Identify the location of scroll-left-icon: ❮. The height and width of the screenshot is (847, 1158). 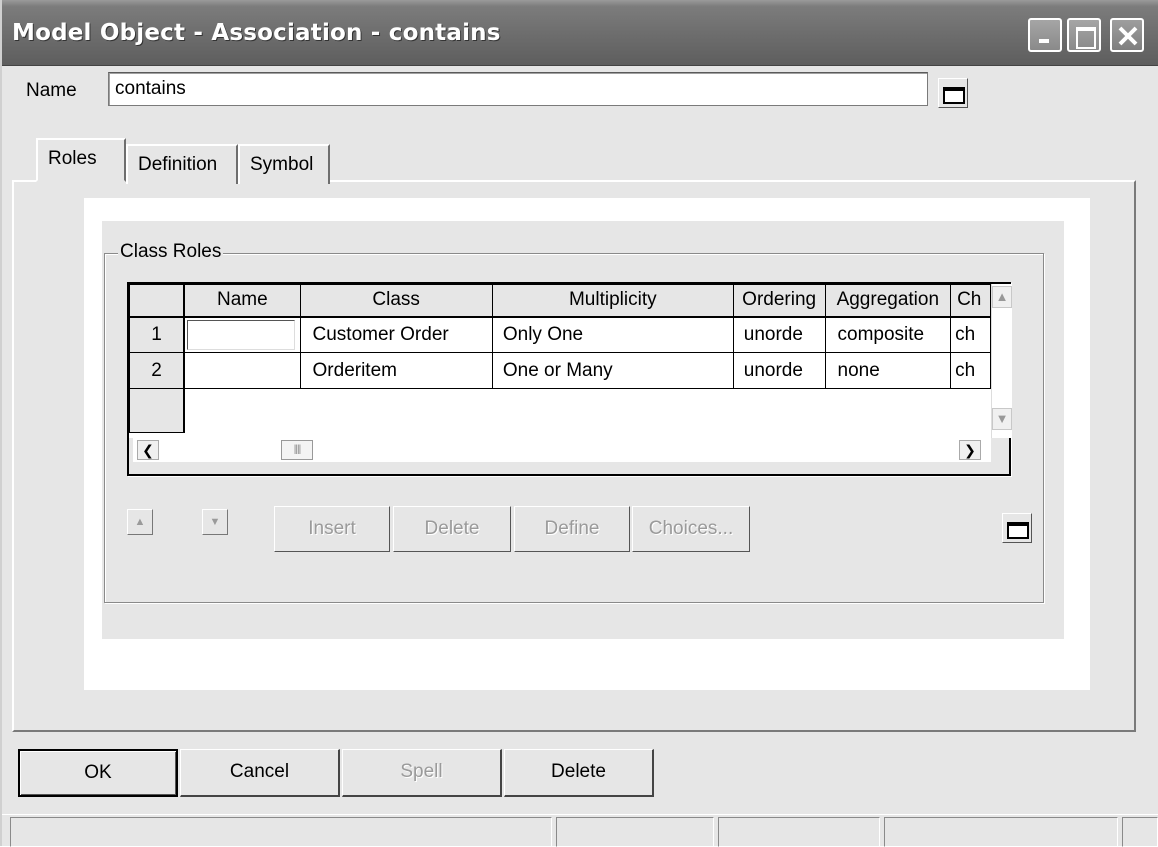
(148, 450).